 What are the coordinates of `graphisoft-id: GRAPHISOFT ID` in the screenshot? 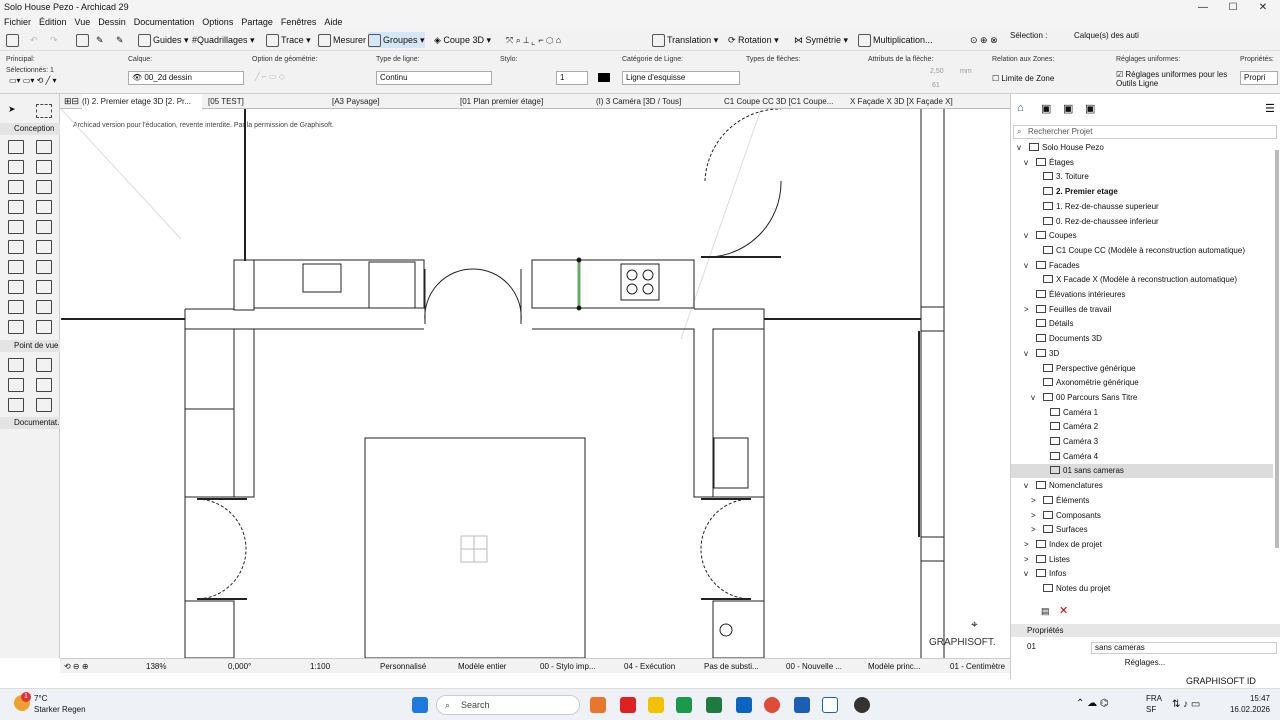 It's located at (1221, 681).